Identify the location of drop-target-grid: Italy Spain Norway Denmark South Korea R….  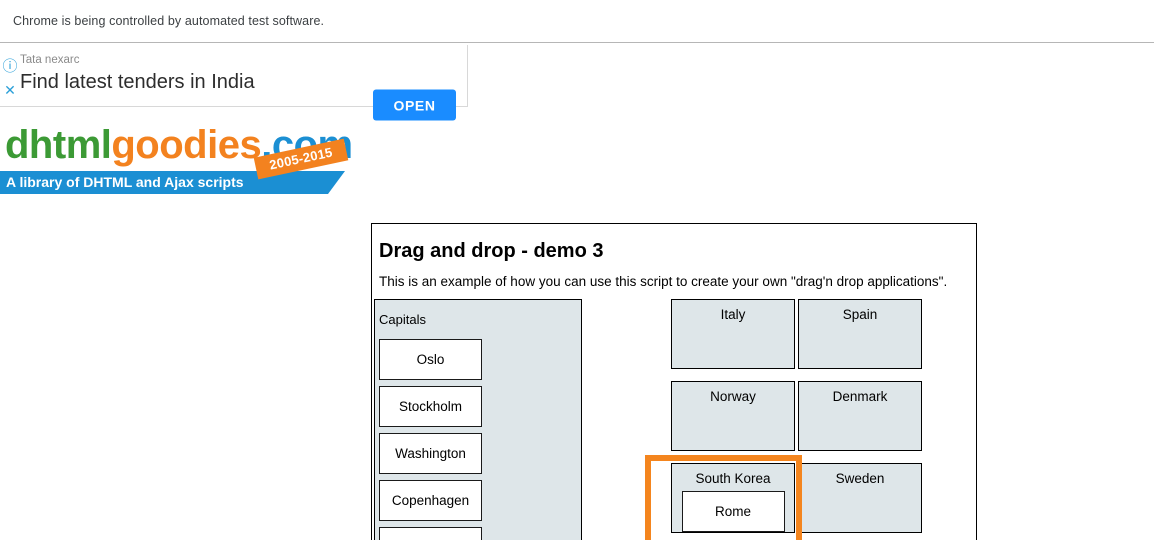
(801, 419).